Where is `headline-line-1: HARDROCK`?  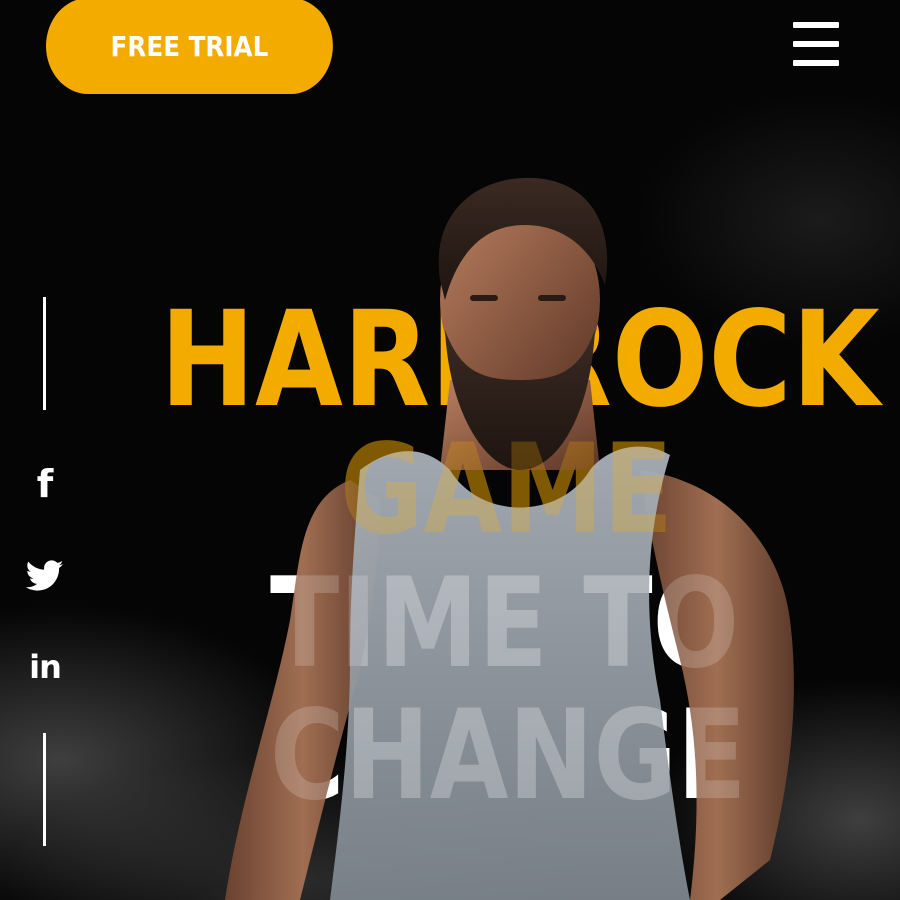
headline-line-1: HARDROCK is located at coordinates (520, 360).